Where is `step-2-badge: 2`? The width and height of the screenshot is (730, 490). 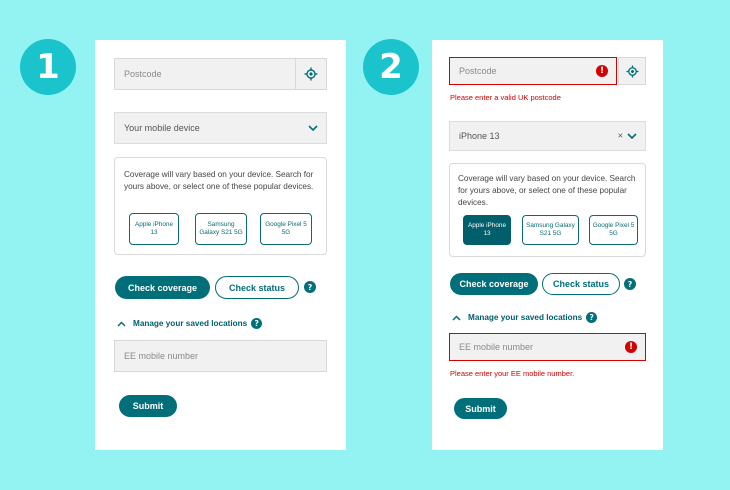
step-2-badge: 2 is located at coordinates (391, 67).